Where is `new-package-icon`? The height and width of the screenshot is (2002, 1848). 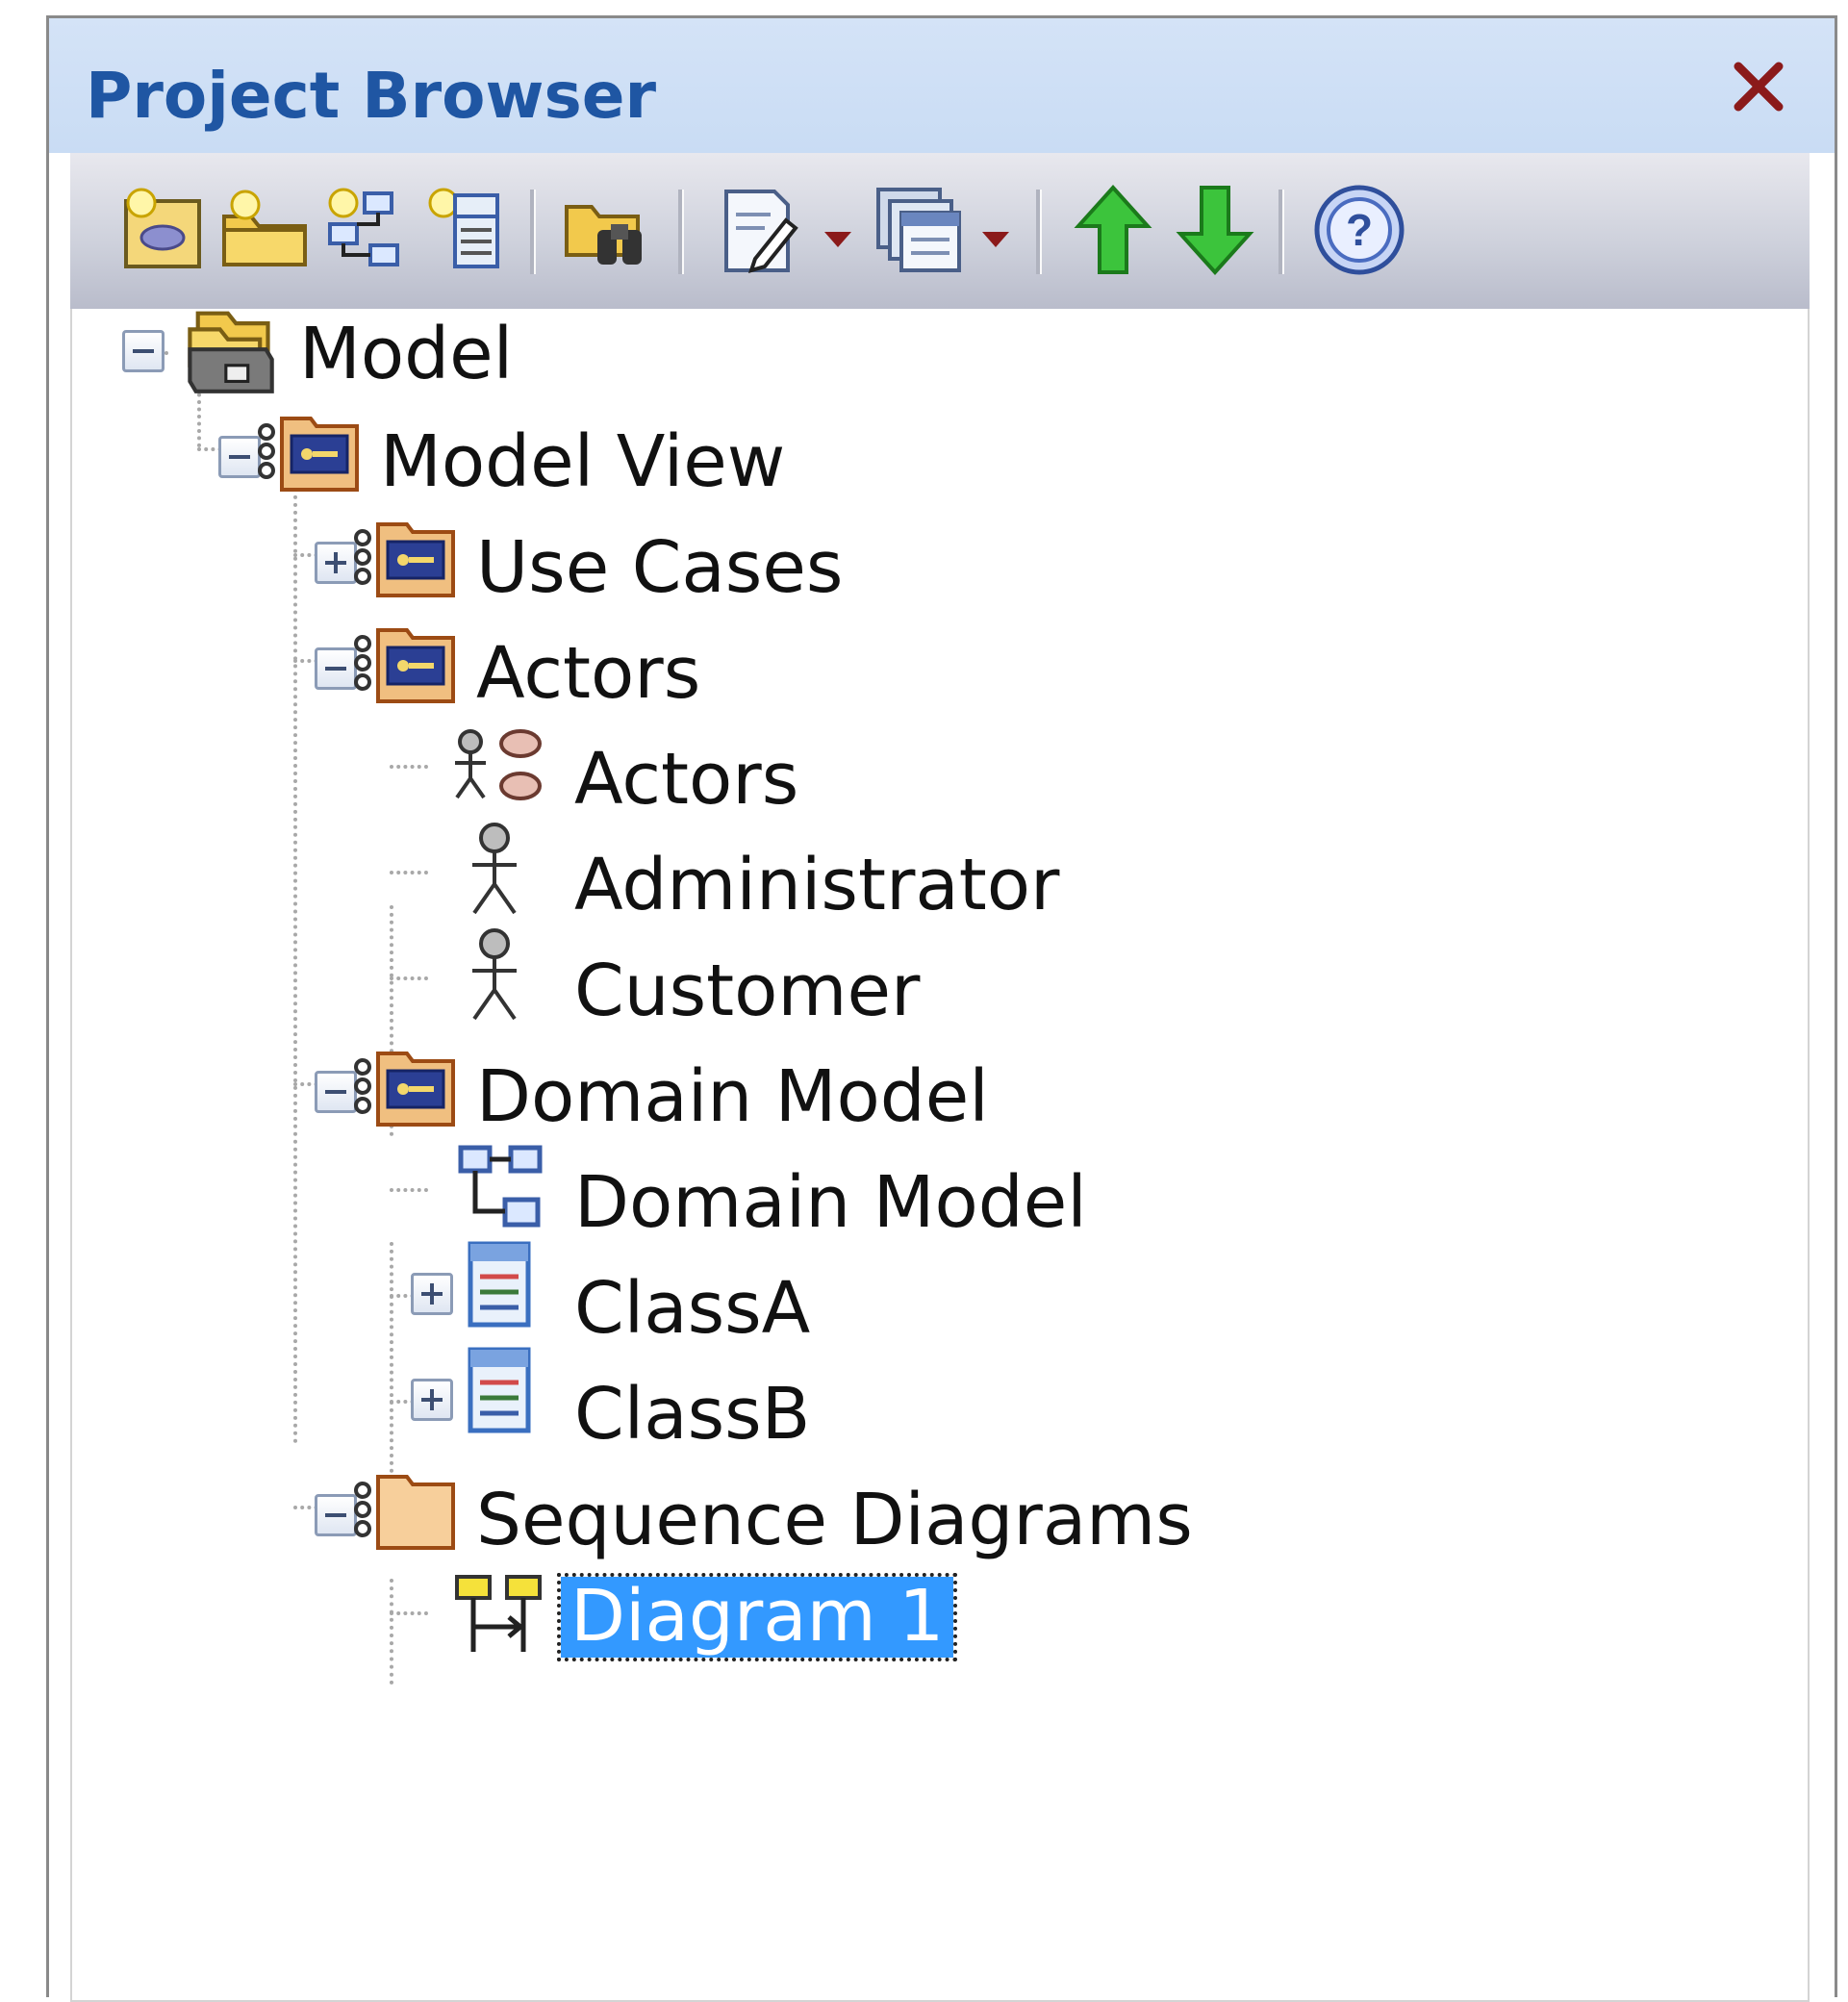
new-package-icon is located at coordinates (264, 230).